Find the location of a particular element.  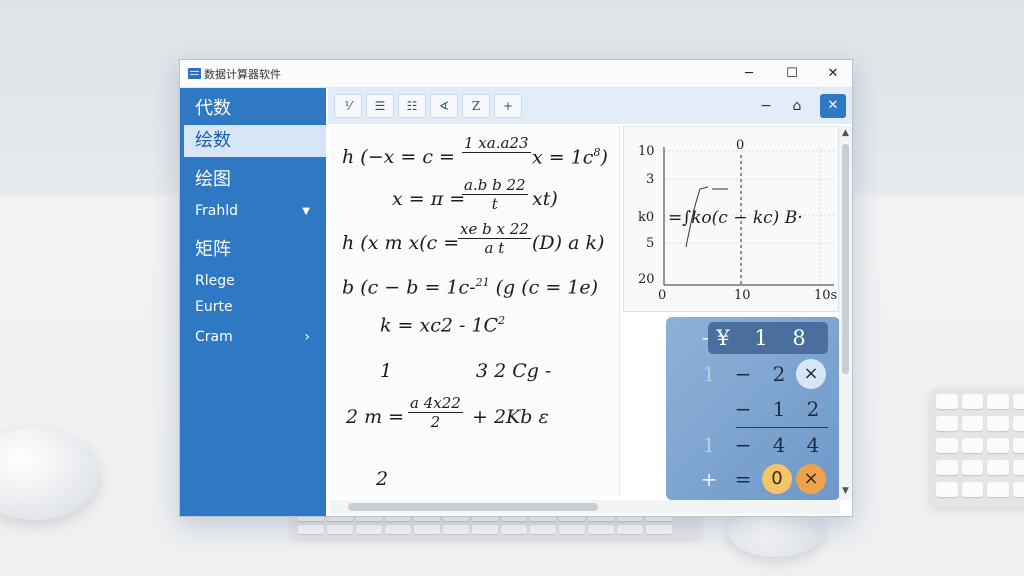

window-title: 数据计算器软件 is located at coordinates (242, 74).